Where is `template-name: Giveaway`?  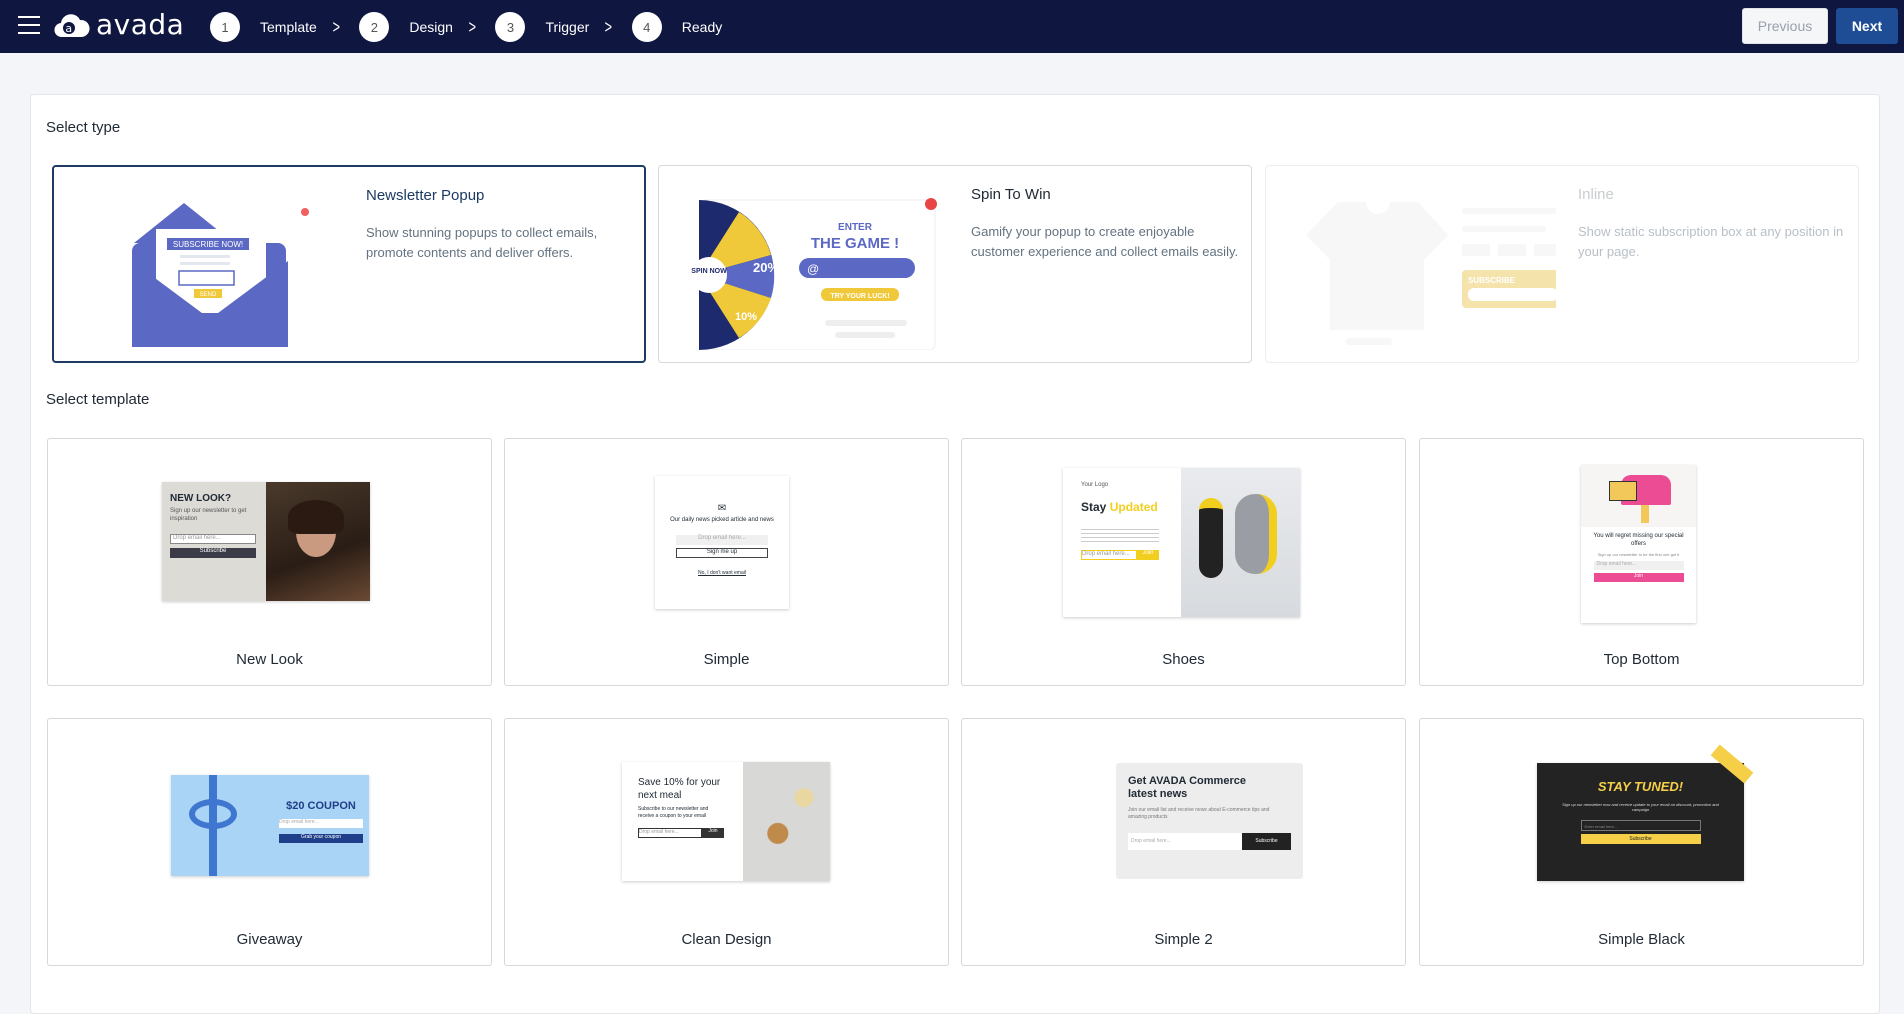
template-name: Giveaway is located at coordinates (269, 939).